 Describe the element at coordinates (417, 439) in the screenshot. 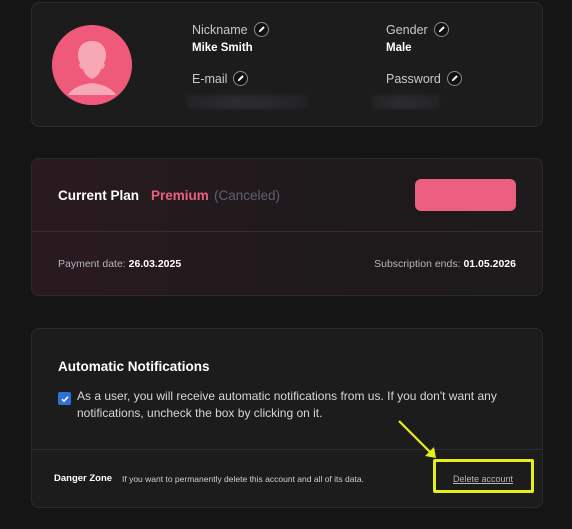

I see `arrow-annotation-icon` at that location.